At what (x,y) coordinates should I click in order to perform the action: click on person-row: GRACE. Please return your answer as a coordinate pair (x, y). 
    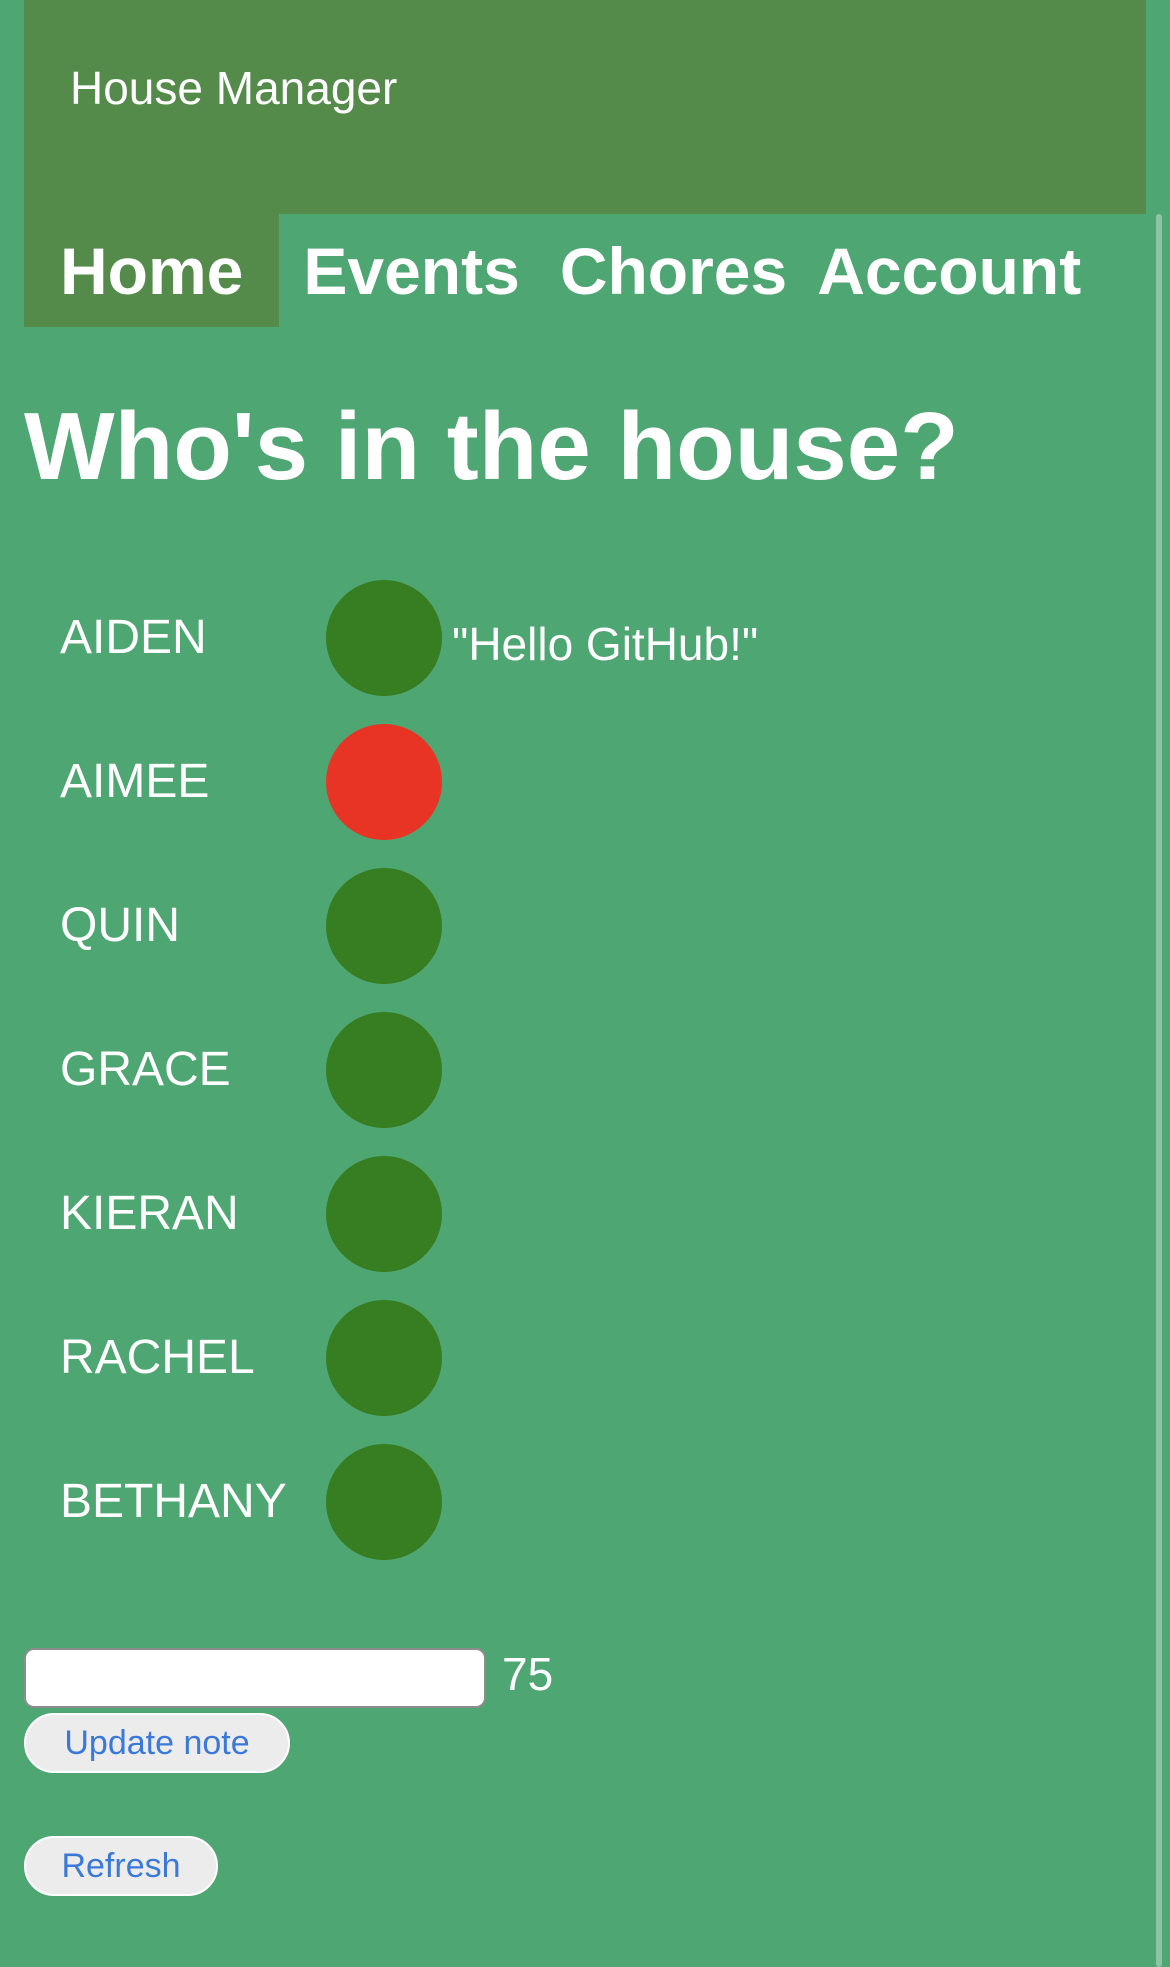
    Looking at the image, I should click on (510, 1080).